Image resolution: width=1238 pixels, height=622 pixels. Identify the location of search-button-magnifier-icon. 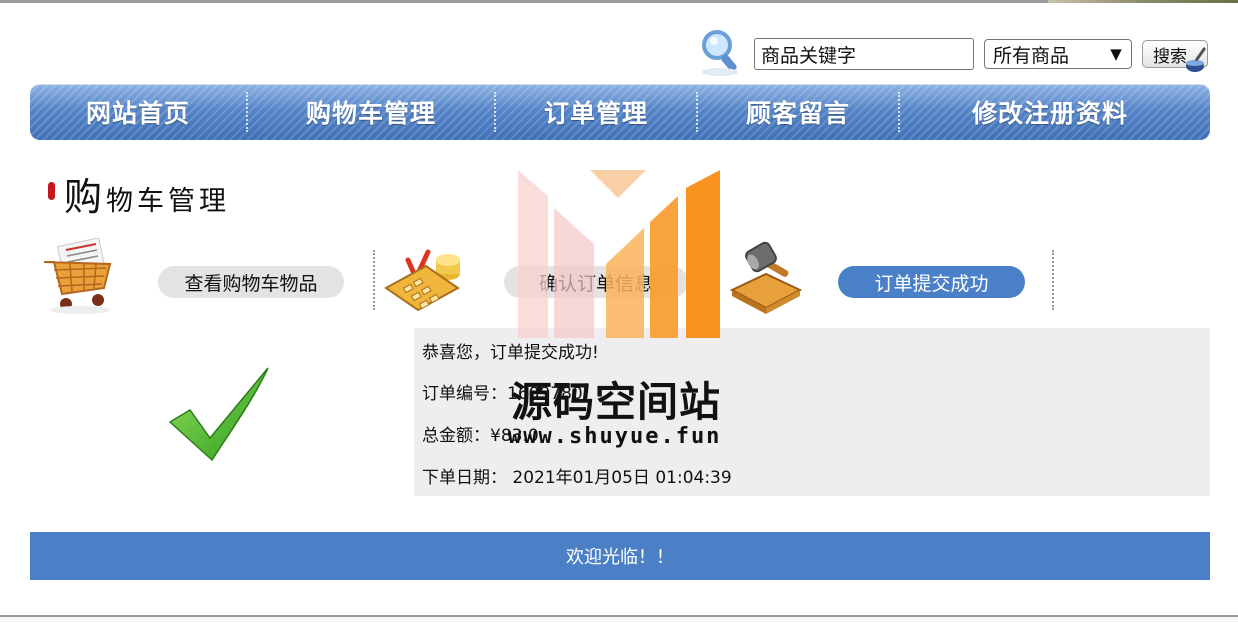
(1196, 59).